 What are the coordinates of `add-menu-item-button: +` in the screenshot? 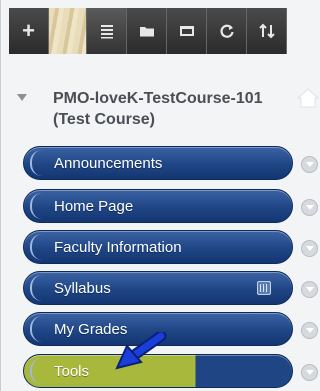 It's located at (29, 31).